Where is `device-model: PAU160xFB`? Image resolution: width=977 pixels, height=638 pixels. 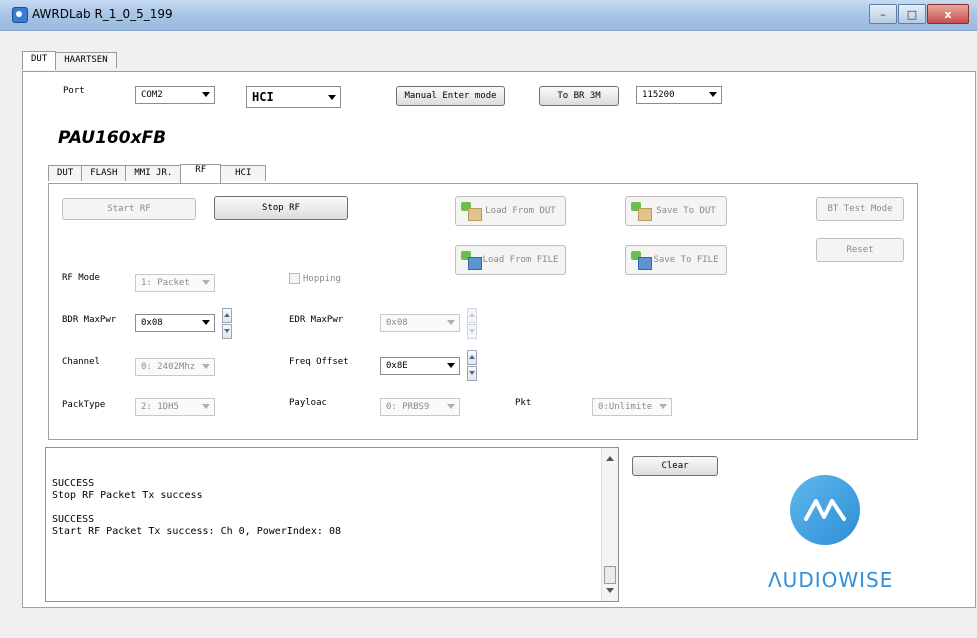
device-model: PAU160xFB is located at coordinates (112, 138).